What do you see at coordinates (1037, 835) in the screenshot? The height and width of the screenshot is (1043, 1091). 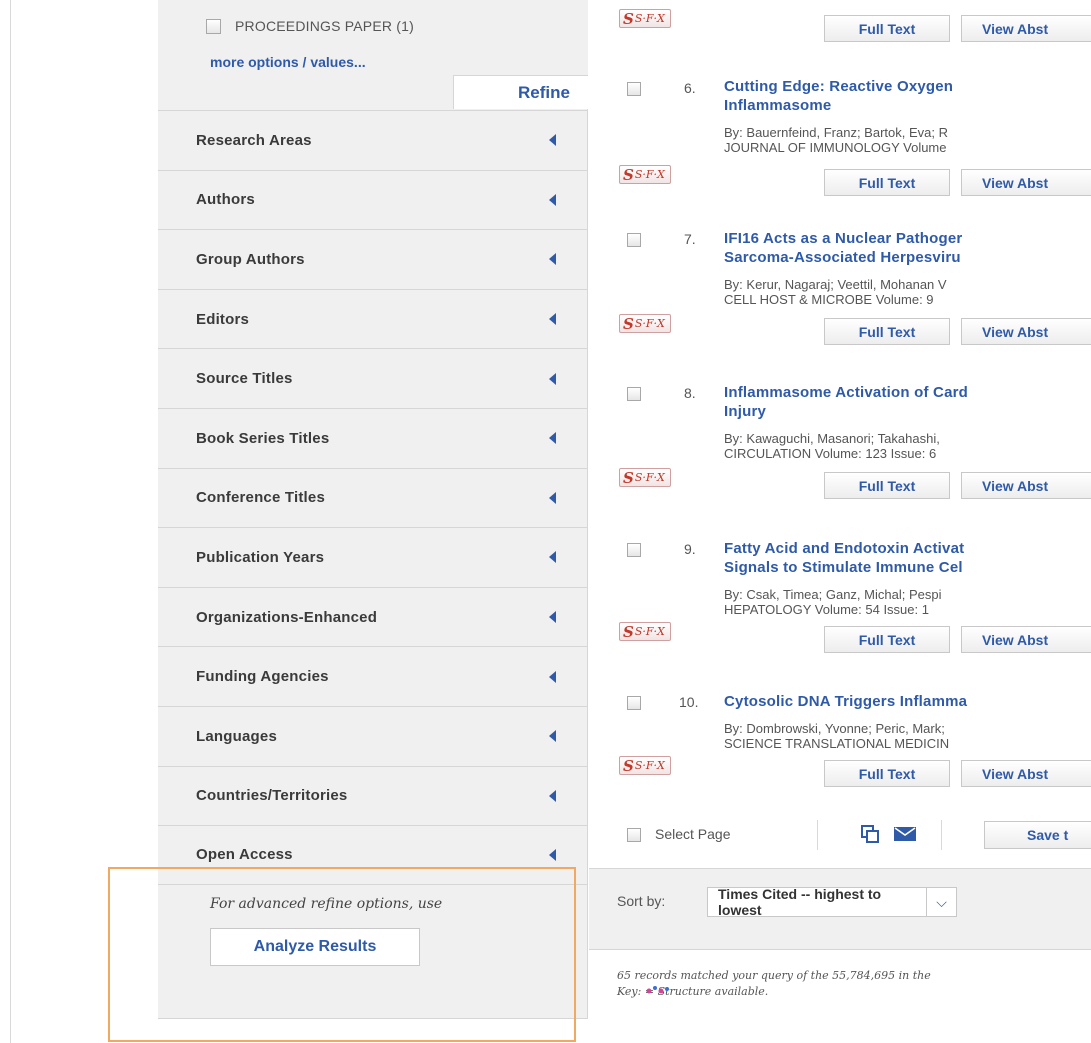 I see `save-to-button: Save t` at bounding box center [1037, 835].